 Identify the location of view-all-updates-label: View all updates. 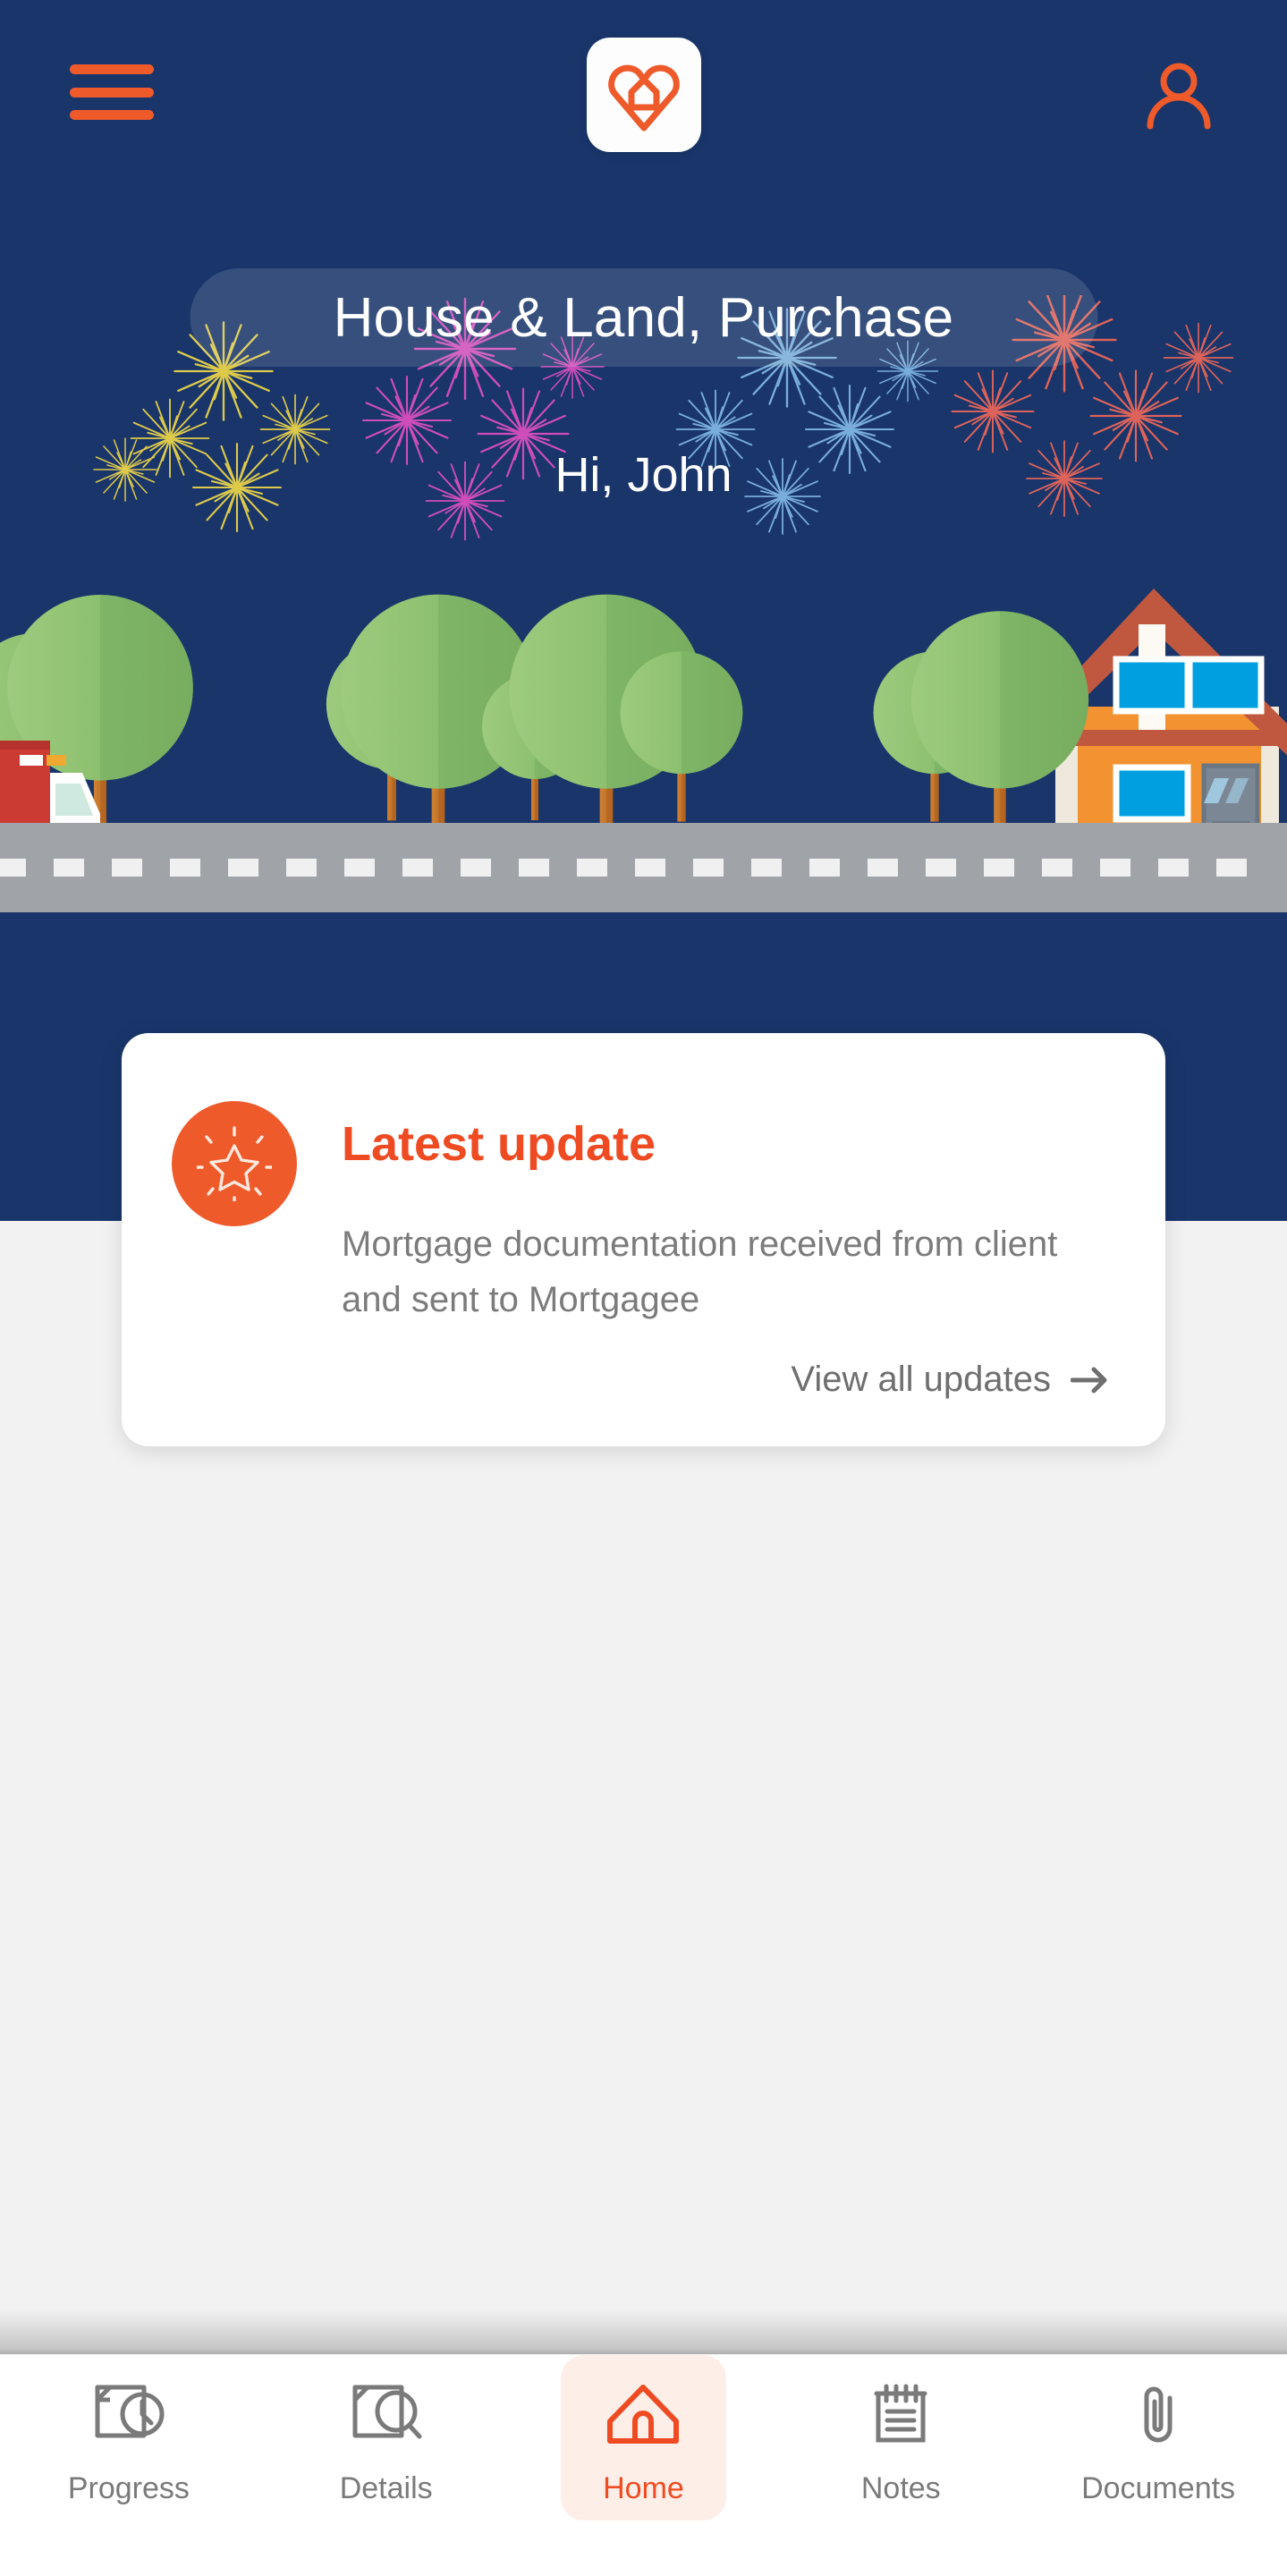
(921, 1379).